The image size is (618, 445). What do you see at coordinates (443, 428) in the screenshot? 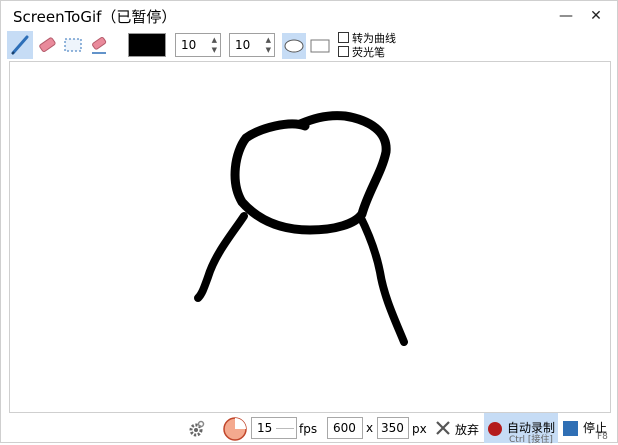
I see `discard-x-icon` at bounding box center [443, 428].